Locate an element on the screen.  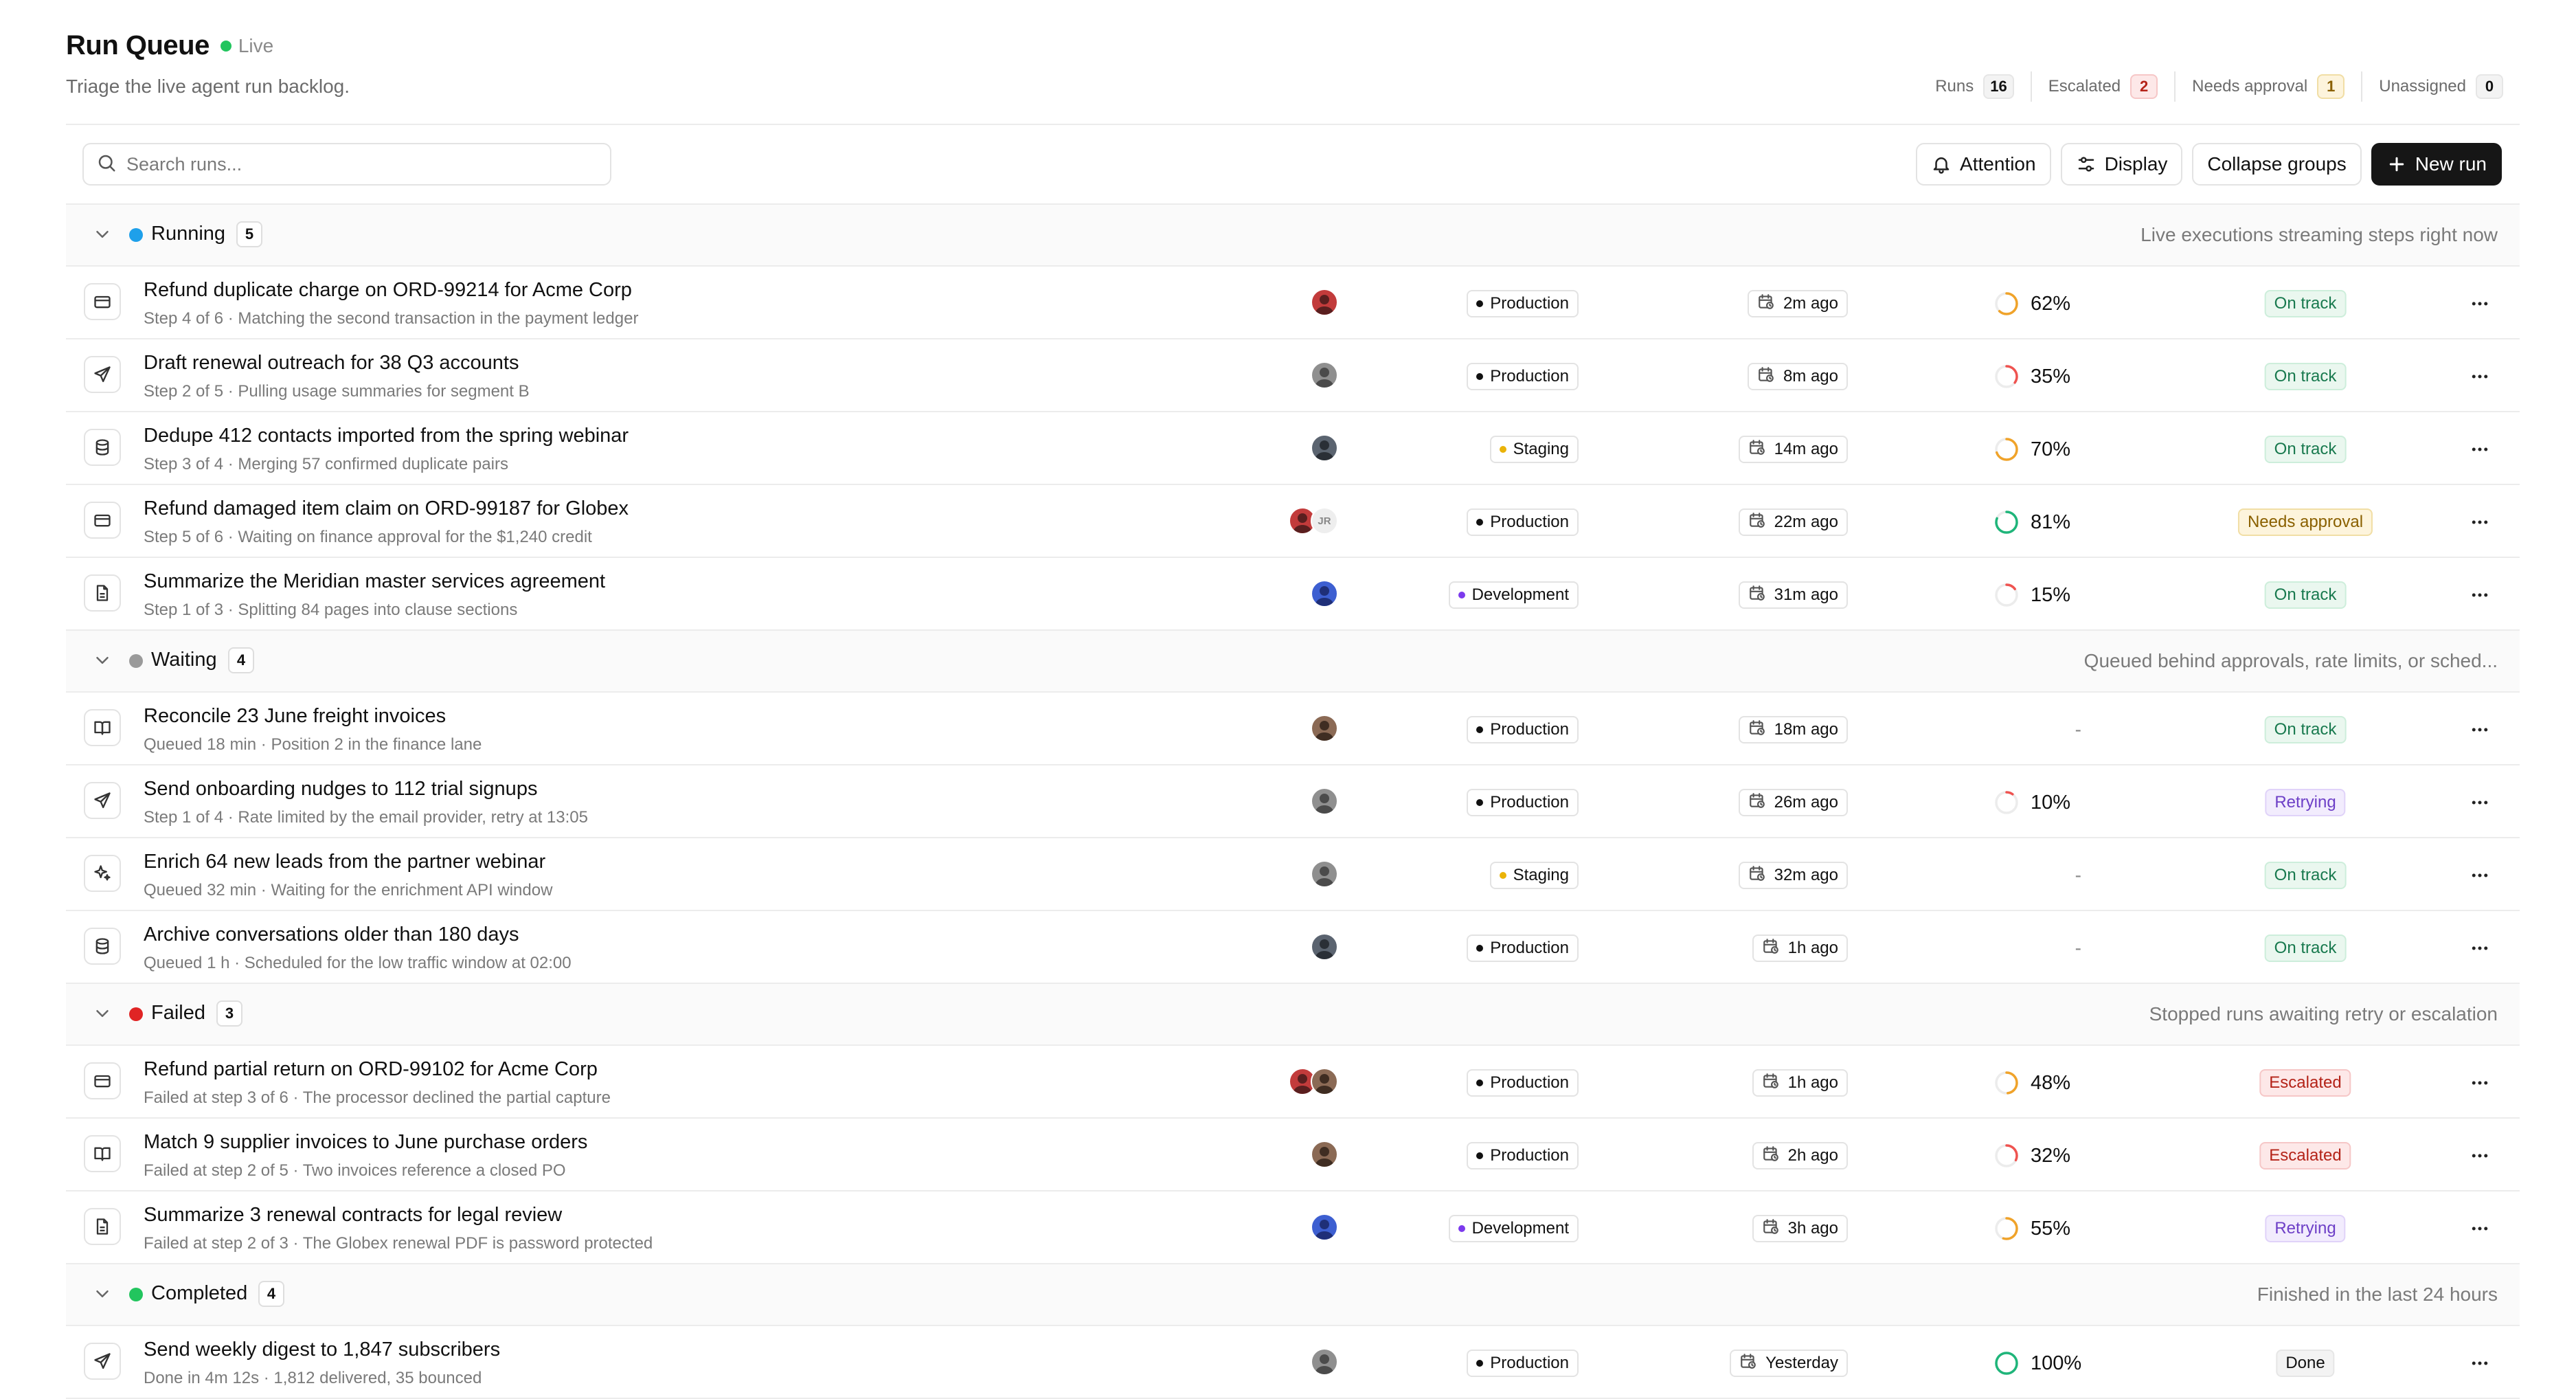
progress-percent: 62% is located at coordinates (2051, 303).